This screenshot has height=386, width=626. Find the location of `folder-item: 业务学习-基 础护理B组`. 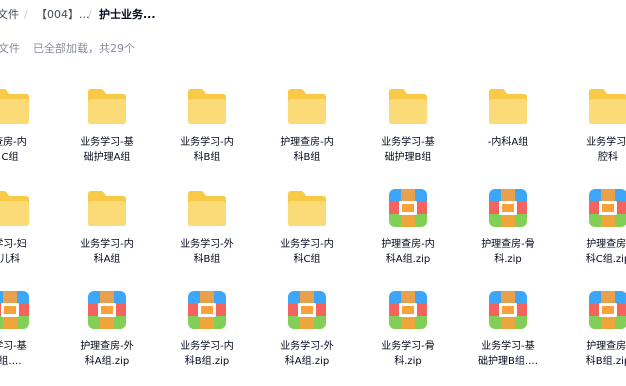

folder-item: 业务学习-基 础护理B组 is located at coordinates (408, 120).